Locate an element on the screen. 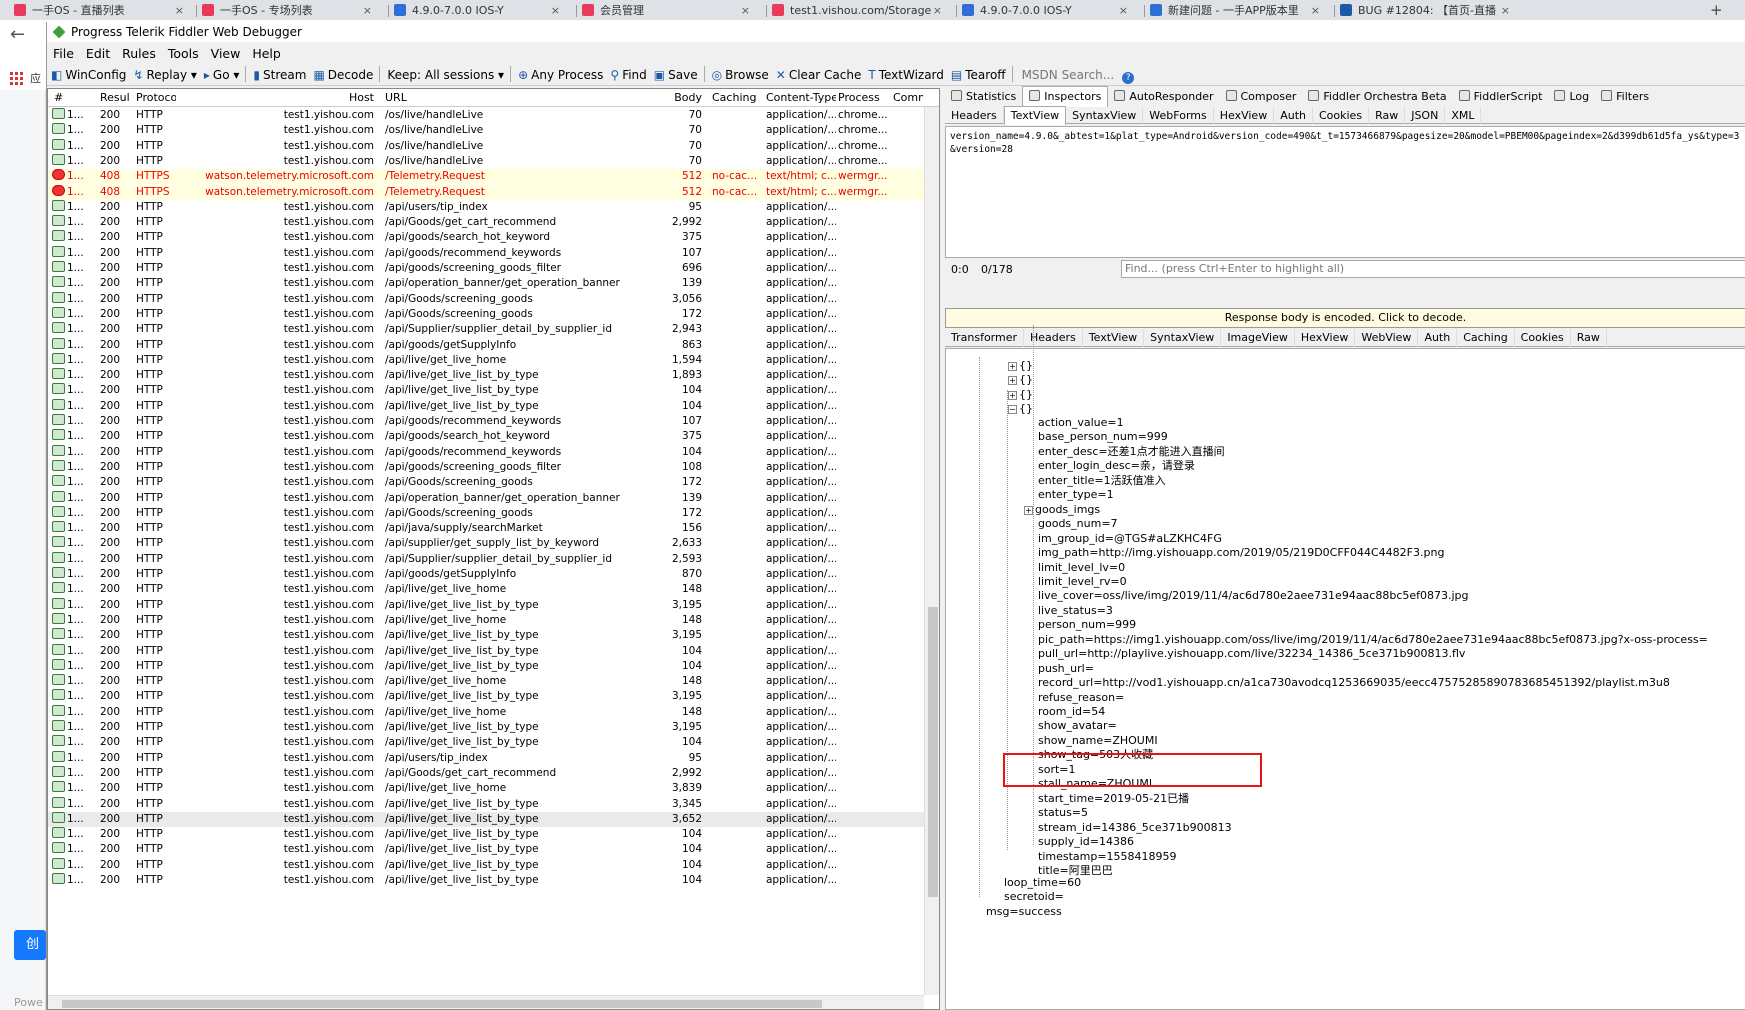 This screenshot has height=1010, width=1745. request-tab-auth: Auth is located at coordinates (1293, 116).